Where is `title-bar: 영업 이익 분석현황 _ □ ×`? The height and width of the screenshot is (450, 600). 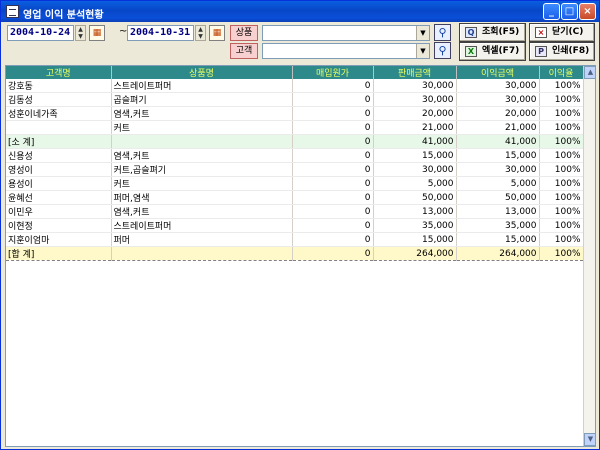 title-bar: 영업 이익 분석현황 _ □ × is located at coordinates (300, 11).